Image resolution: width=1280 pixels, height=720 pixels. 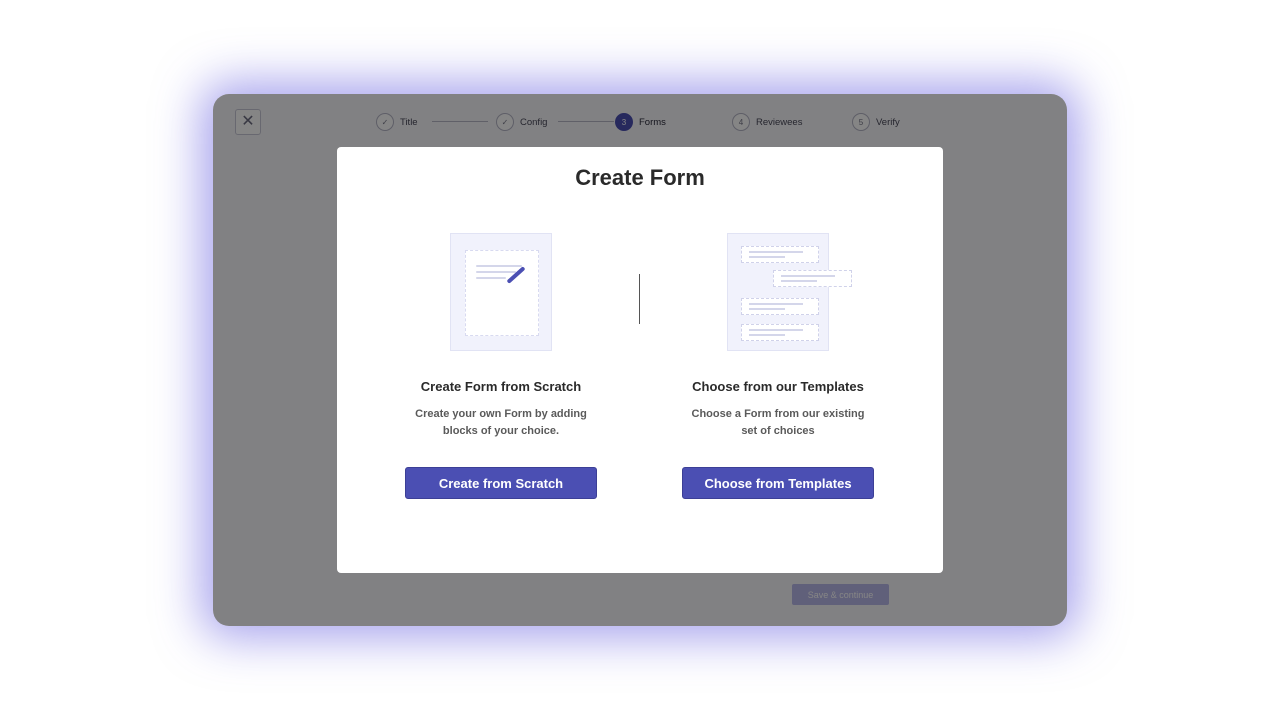 I want to click on form-templates-icon, so click(x=789, y=292).